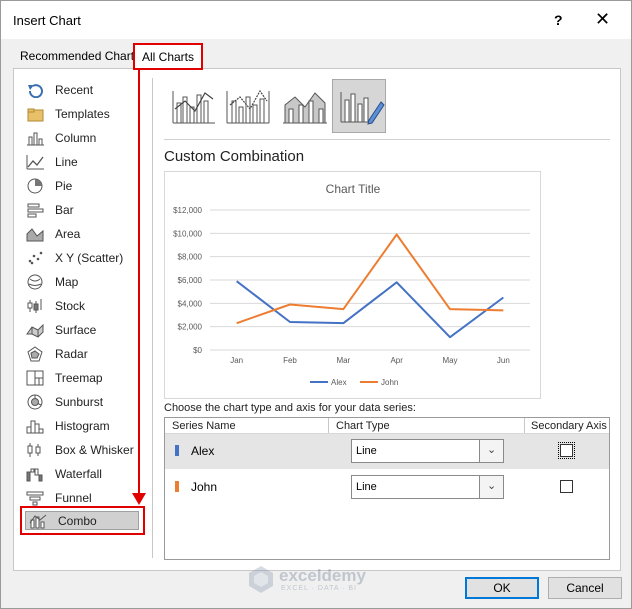 This screenshot has width=632, height=609. I want to click on nav-item-recent: Recent, so click(85, 90).